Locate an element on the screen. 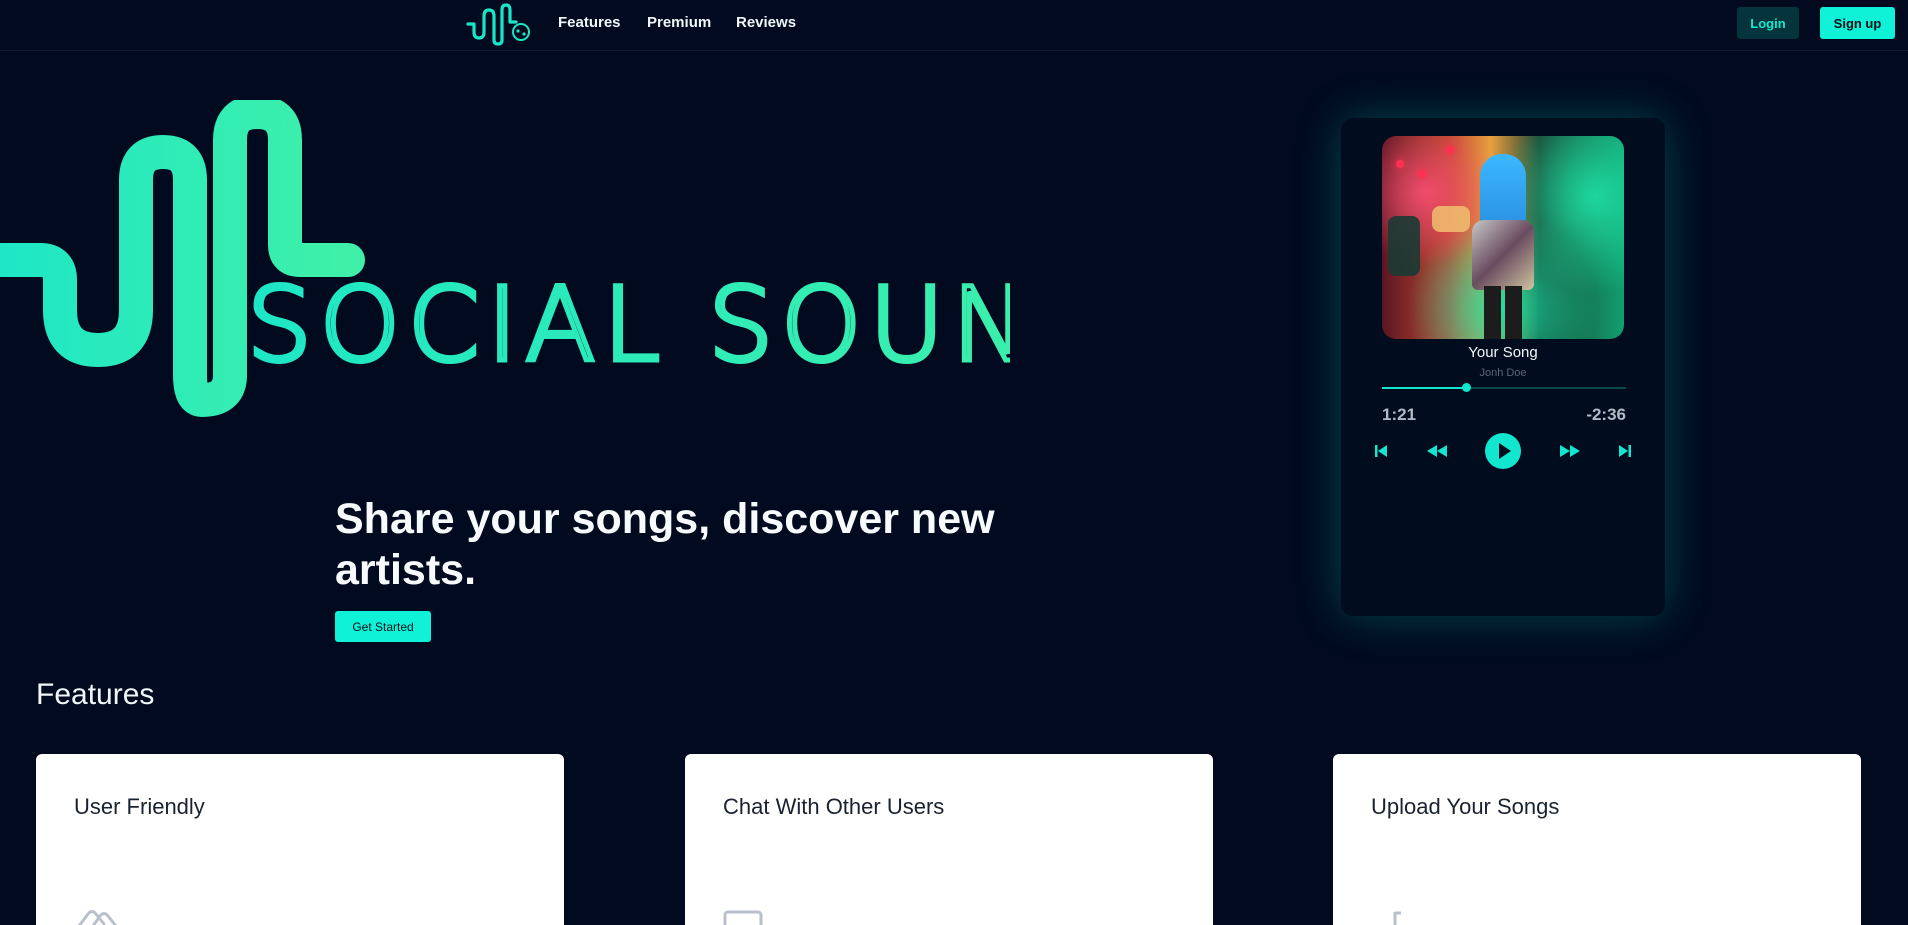  nav-link-premium: Premium is located at coordinates (679, 22).